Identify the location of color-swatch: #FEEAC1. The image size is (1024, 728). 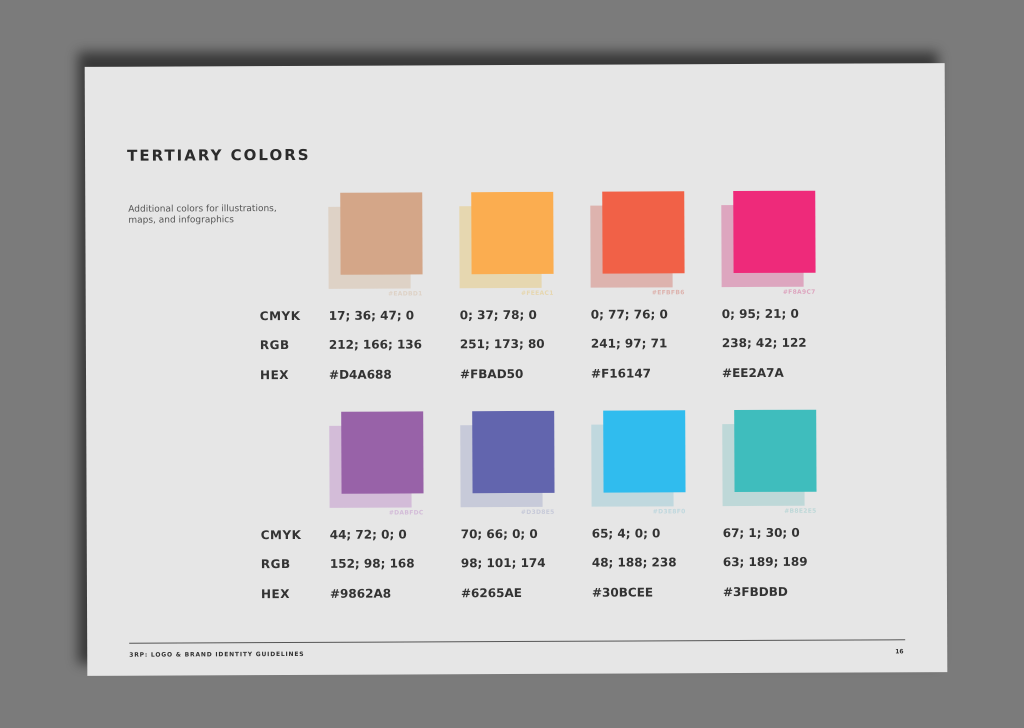
(514, 246).